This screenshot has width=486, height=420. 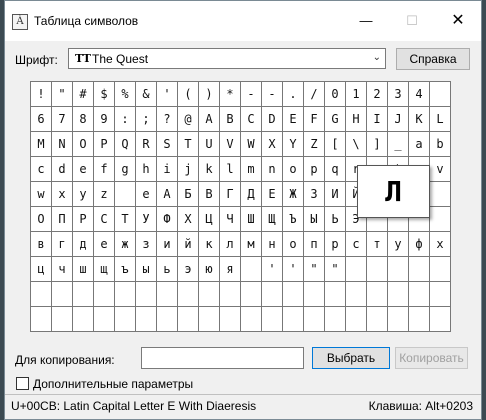 What do you see at coordinates (41, 219) in the screenshot?
I see `char-cell: О` at bounding box center [41, 219].